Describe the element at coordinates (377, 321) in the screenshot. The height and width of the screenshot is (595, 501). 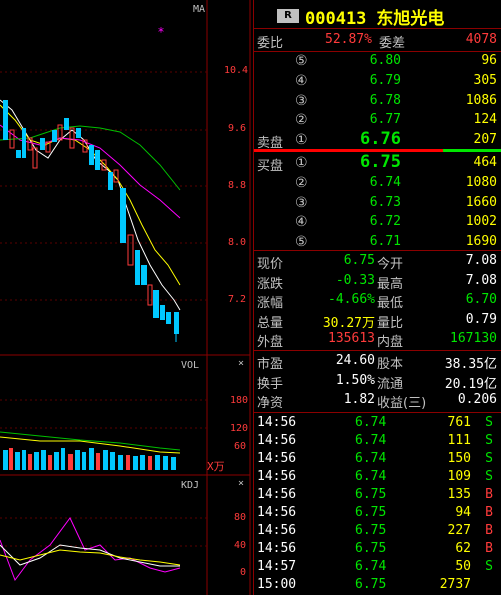
I see `quote-row: 总量 30.27万 量比 0.79` at that location.